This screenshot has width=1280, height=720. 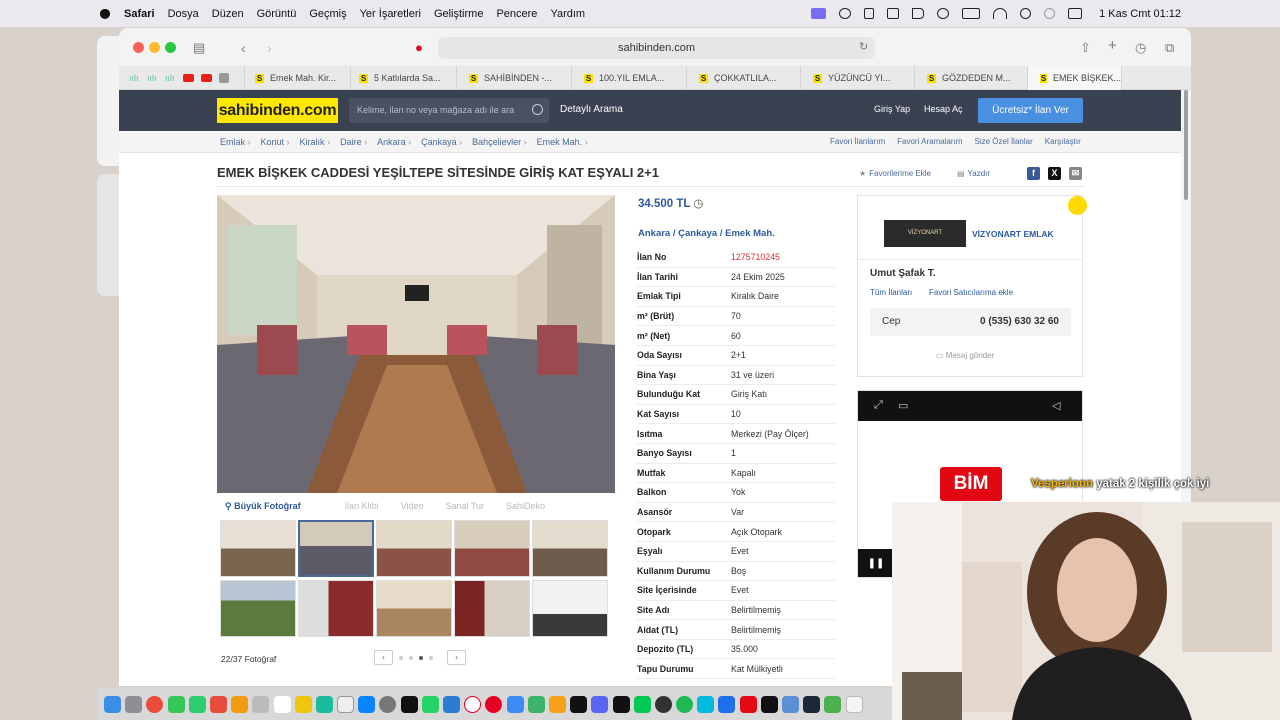 What do you see at coordinates (1140, 48) in the screenshot?
I see `history-icon: ◷` at bounding box center [1140, 48].